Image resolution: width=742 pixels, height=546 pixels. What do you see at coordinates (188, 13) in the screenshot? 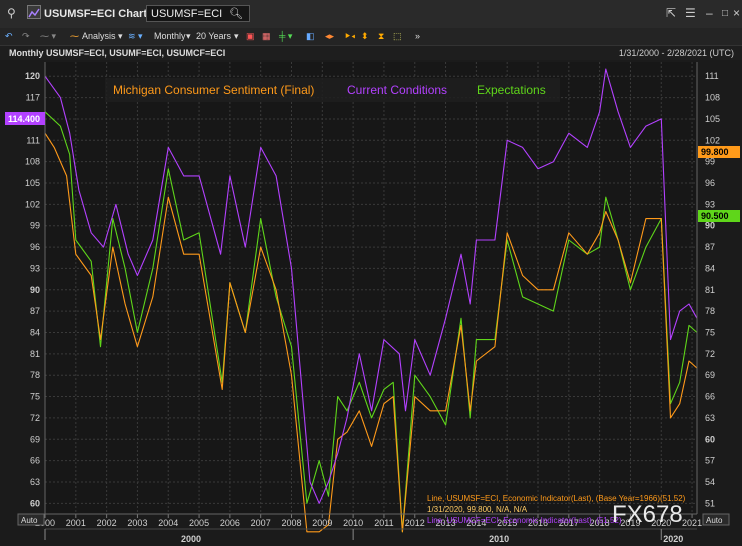
I see `ric-search-input` at bounding box center [188, 13].